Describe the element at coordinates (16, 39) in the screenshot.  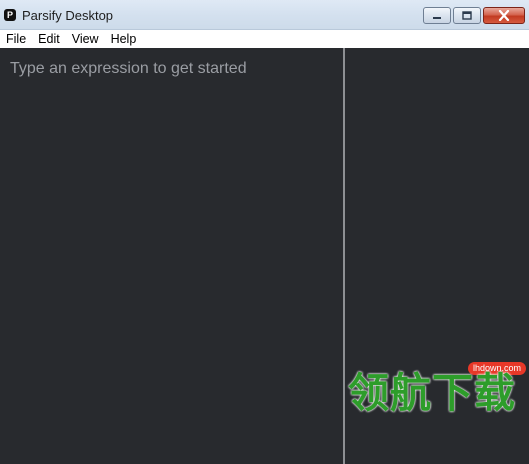
I see `menu-file: File` at that location.